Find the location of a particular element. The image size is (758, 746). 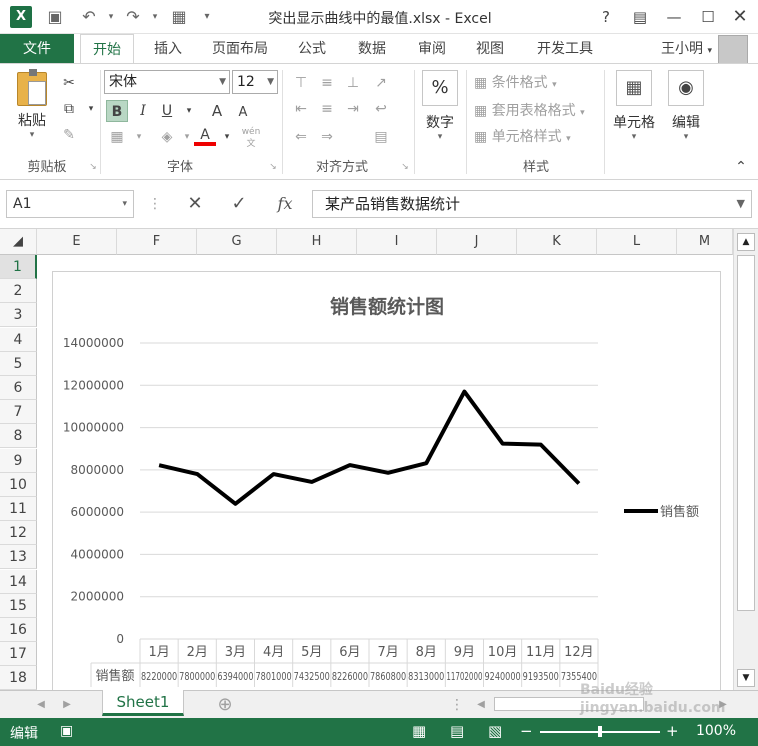

save-icon: ▣ is located at coordinates (55, 17).